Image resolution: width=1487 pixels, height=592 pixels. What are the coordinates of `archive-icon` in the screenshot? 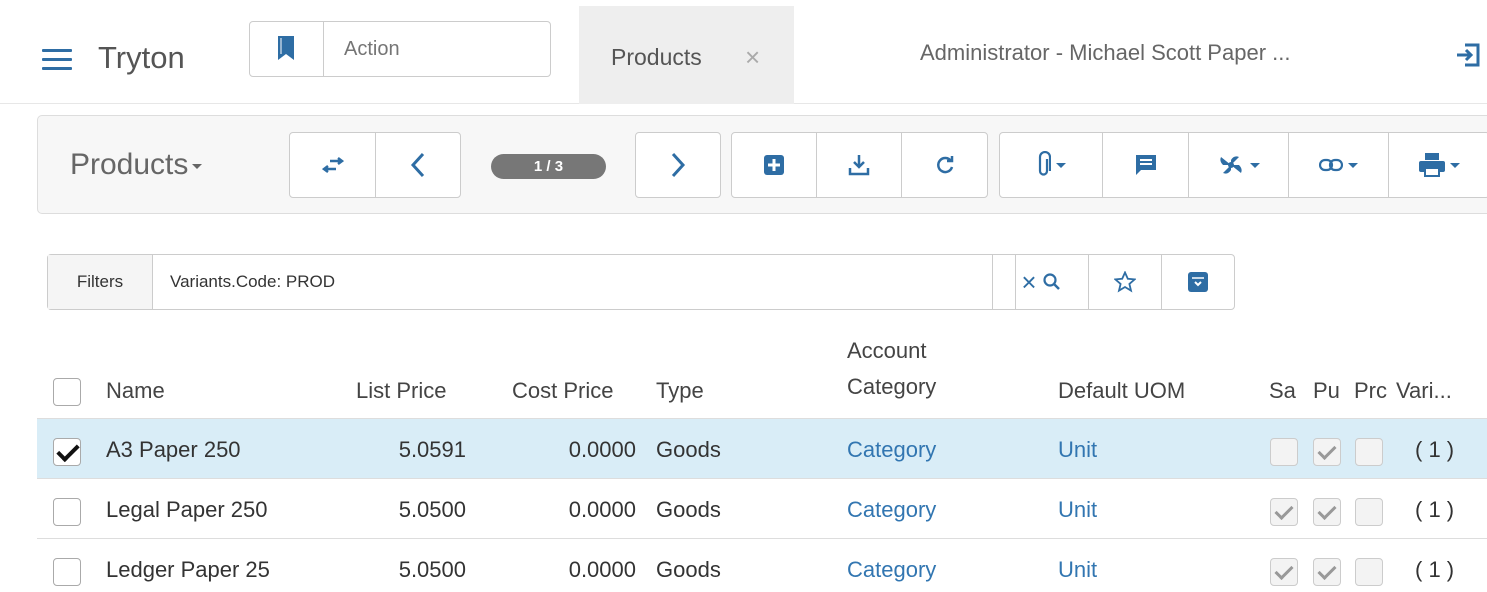 It's located at (1198, 282).